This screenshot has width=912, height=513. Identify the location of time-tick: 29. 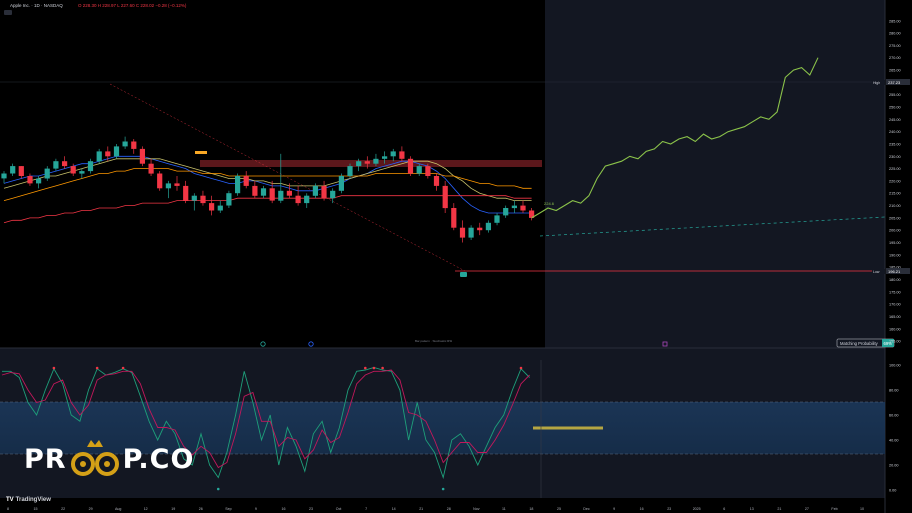
(91, 509).